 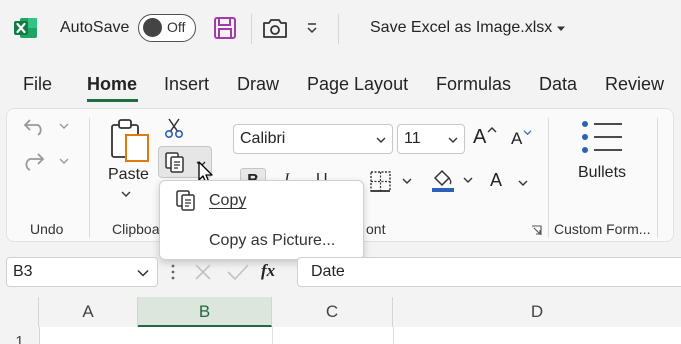 What do you see at coordinates (112, 84) in the screenshot?
I see `tab-home: Home` at bounding box center [112, 84].